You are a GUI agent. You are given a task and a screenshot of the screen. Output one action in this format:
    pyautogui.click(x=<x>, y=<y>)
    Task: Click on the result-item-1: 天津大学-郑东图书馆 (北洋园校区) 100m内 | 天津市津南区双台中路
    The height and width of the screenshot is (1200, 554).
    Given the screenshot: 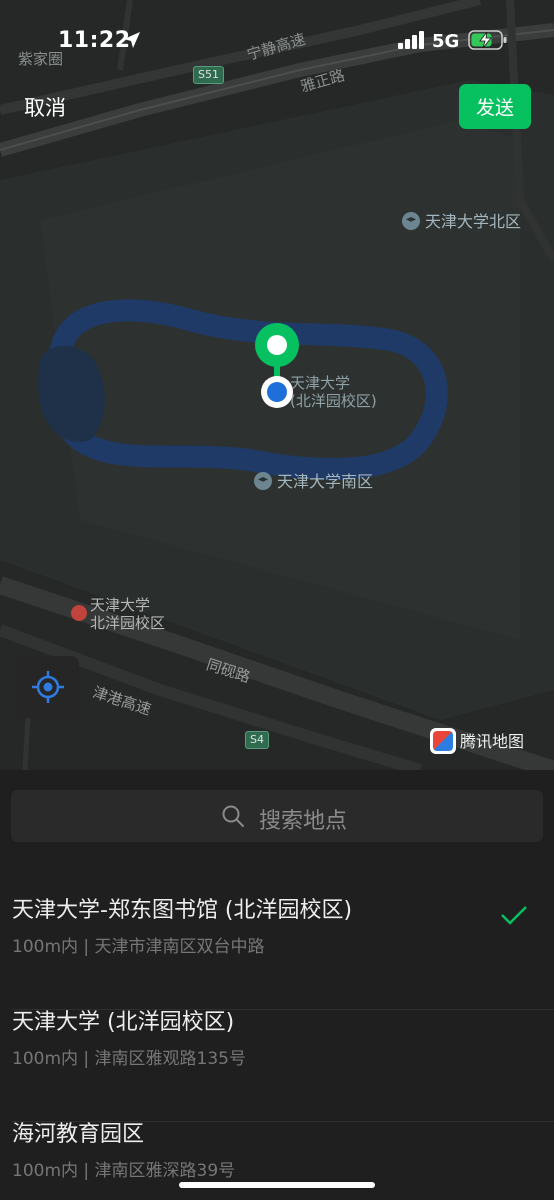 What is the action you would take?
    pyautogui.click(x=277, y=951)
    